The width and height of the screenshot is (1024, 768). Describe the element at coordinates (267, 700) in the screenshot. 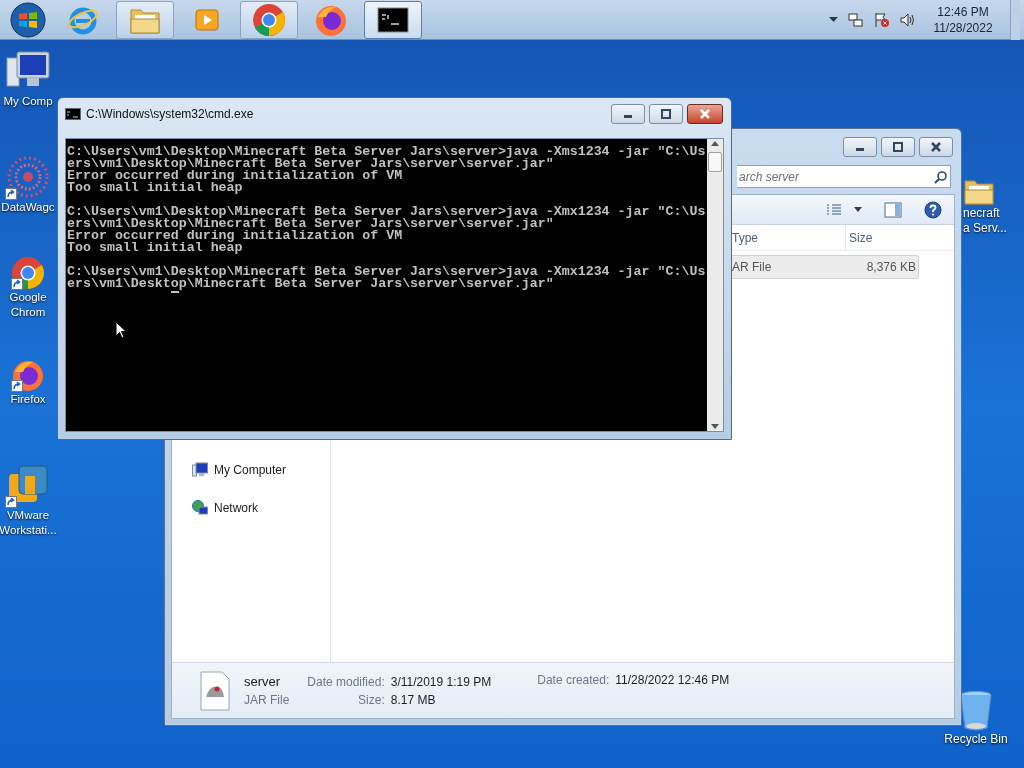

I see `file-type: JAR File` at that location.